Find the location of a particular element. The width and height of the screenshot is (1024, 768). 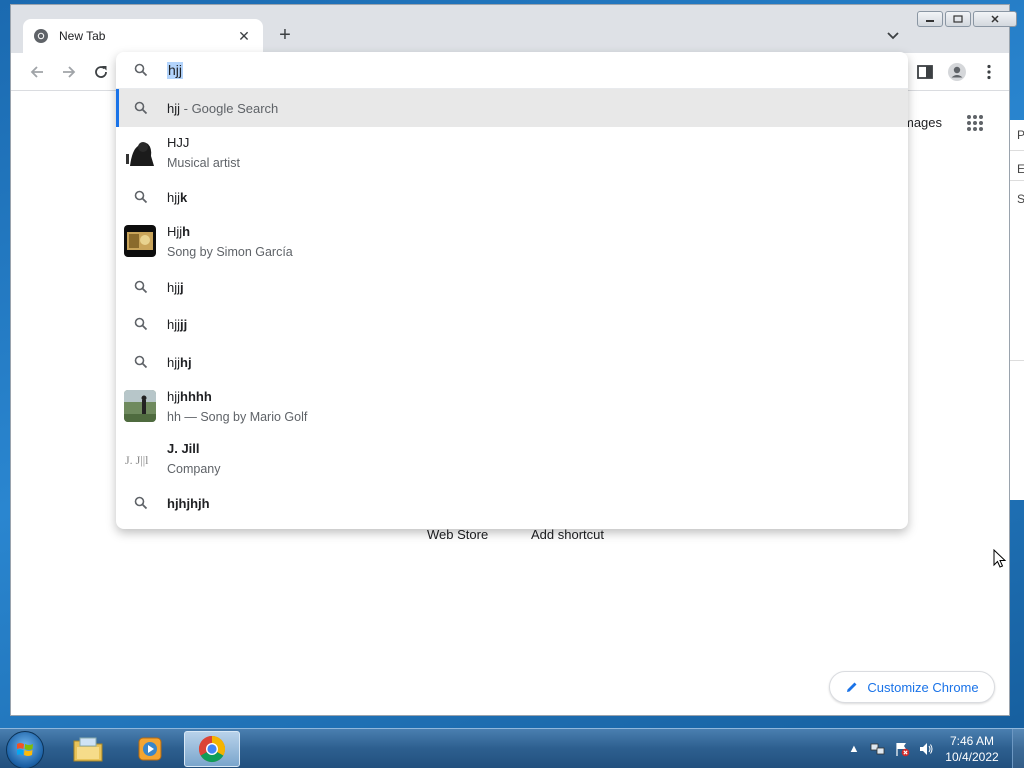

window-controls is located at coordinates (967, 19).